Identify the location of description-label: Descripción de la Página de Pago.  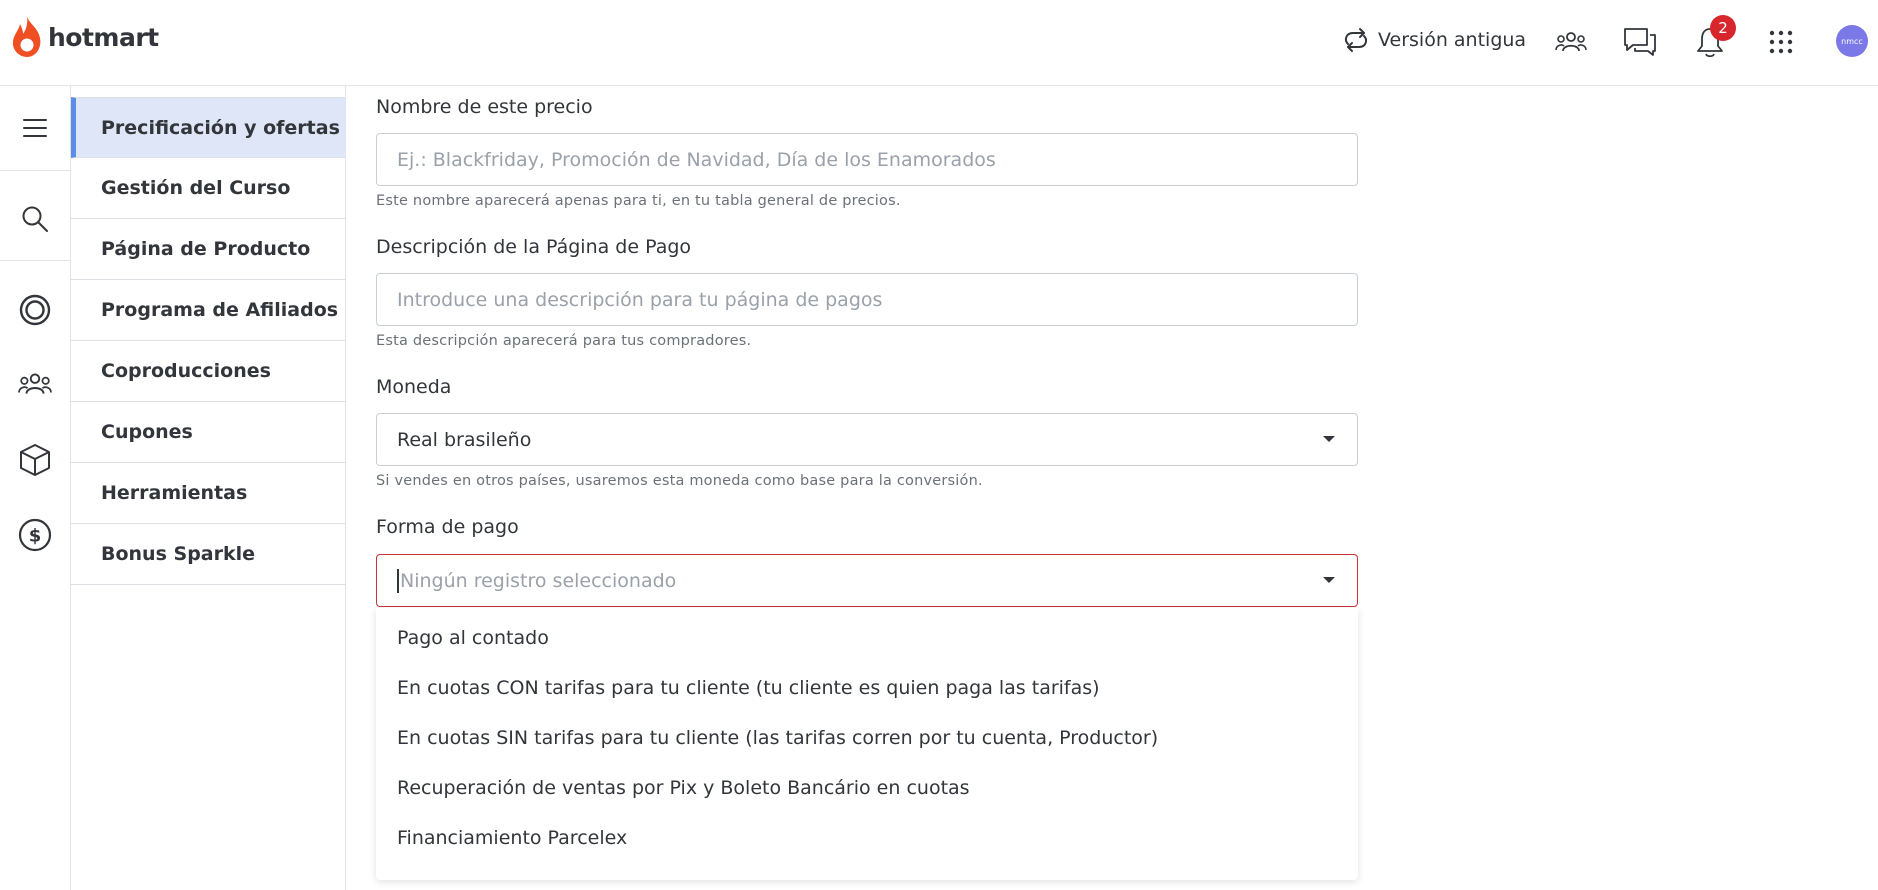
(534, 247).